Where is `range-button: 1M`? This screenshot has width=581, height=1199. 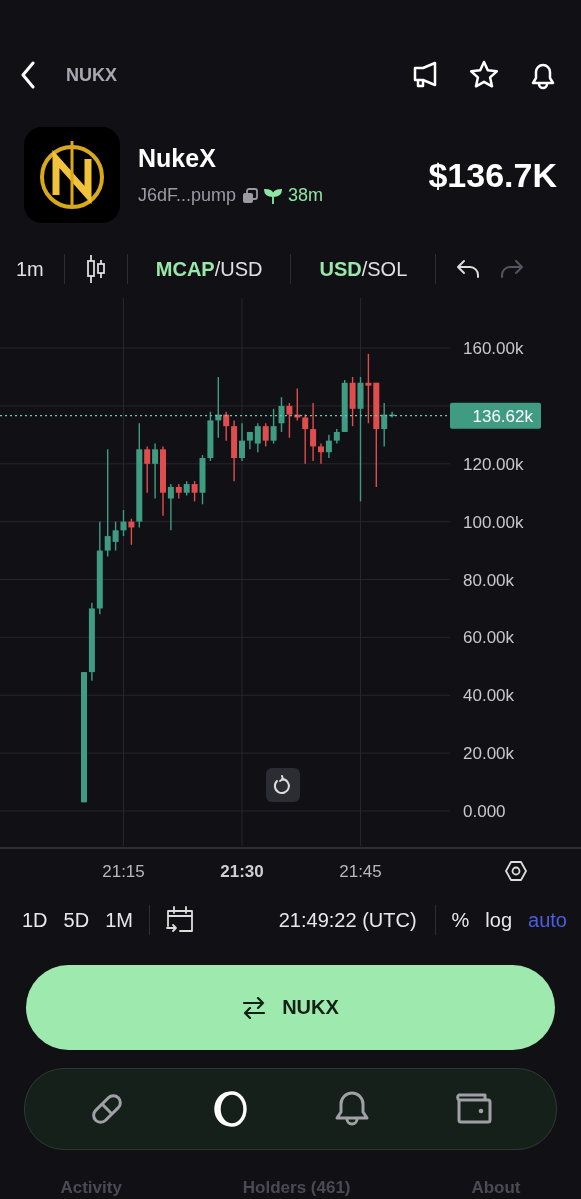
range-button: 1M is located at coordinates (119, 920).